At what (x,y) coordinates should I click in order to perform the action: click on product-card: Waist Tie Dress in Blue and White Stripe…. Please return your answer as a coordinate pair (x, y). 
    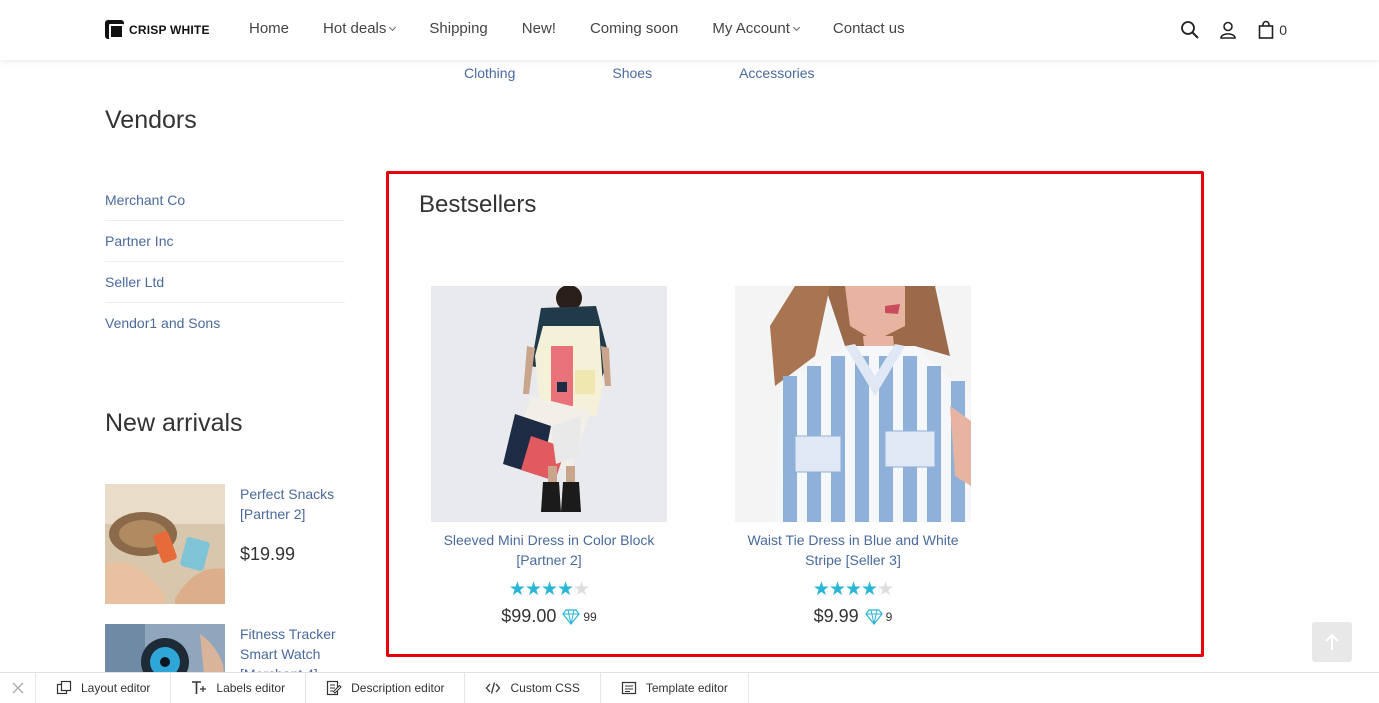
    Looking at the image, I should click on (853, 456).